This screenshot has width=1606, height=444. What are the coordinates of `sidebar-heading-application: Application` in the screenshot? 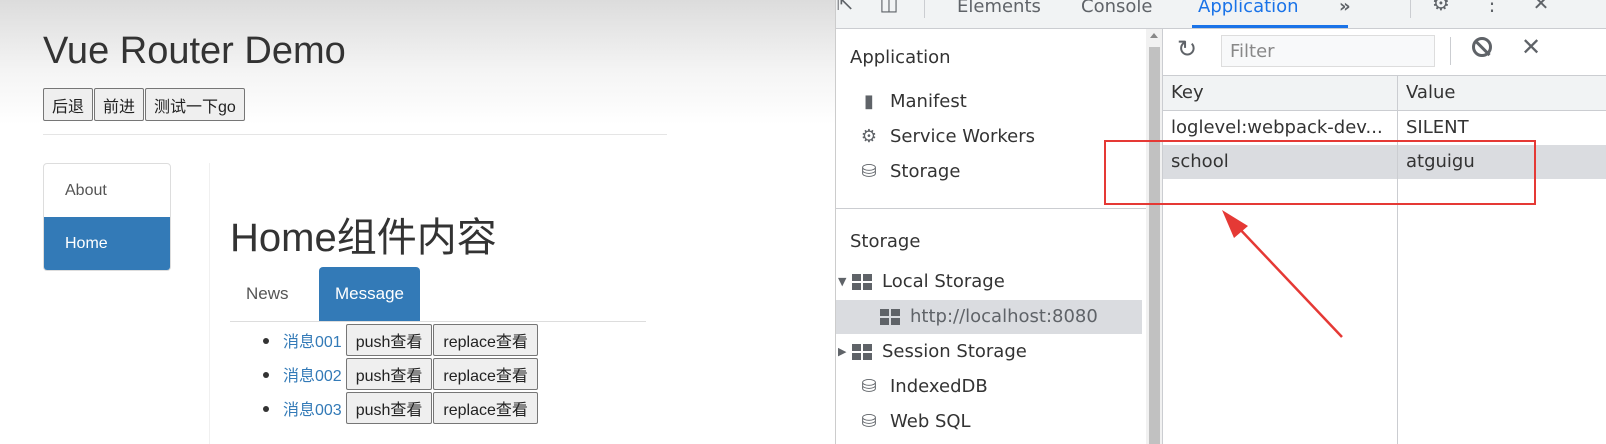 It's located at (900, 57).